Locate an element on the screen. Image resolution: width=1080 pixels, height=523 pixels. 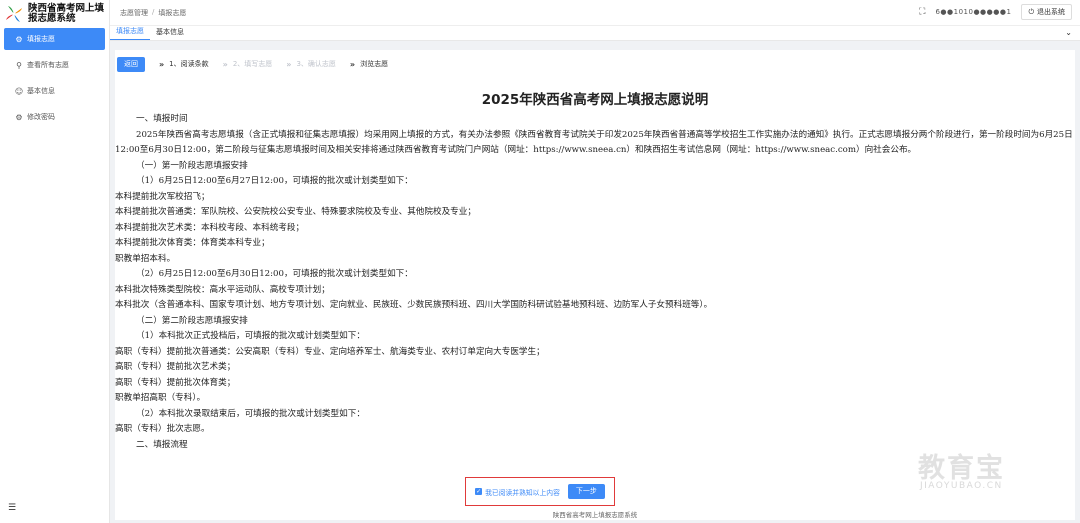
step-label: 2、填写志愿 is located at coordinates (252, 64).